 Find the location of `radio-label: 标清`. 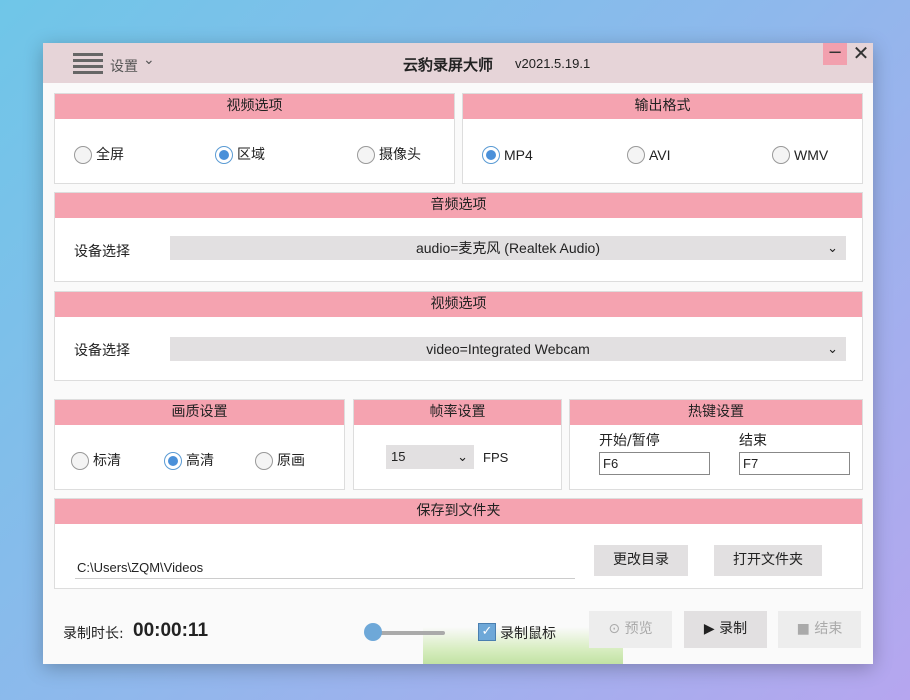

radio-label: 标清 is located at coordinates (107, 461).